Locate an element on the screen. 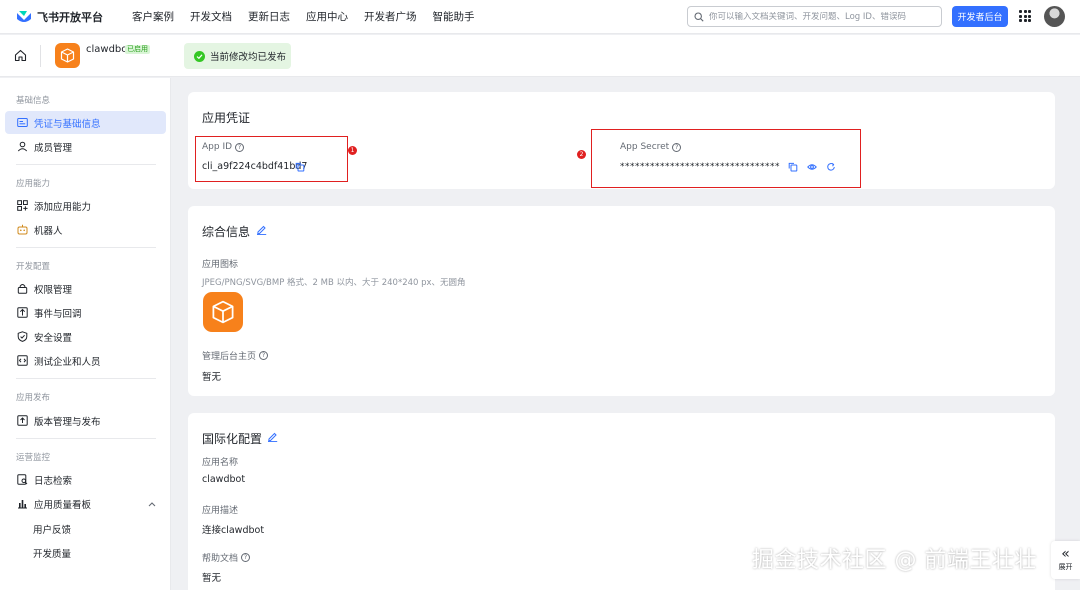 The height and width of the screenshot is (590, 1080). code-icon is located at coordinates (22, 360).